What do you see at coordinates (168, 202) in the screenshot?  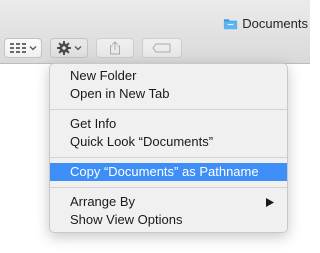 I see `menu-item-arrange-by: Arrange By` at bounding box center [168, 202].